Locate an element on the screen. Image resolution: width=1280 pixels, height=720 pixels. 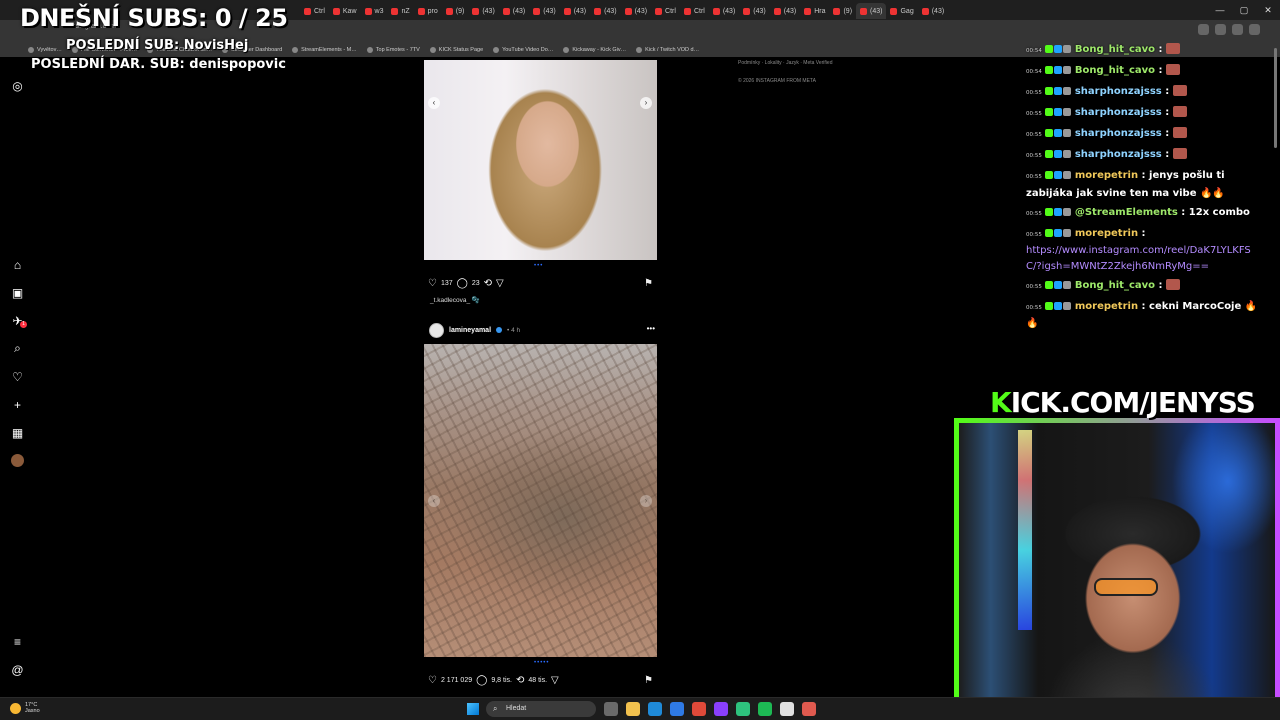
profile-avatar-icon is located at coordinates (17, 460).